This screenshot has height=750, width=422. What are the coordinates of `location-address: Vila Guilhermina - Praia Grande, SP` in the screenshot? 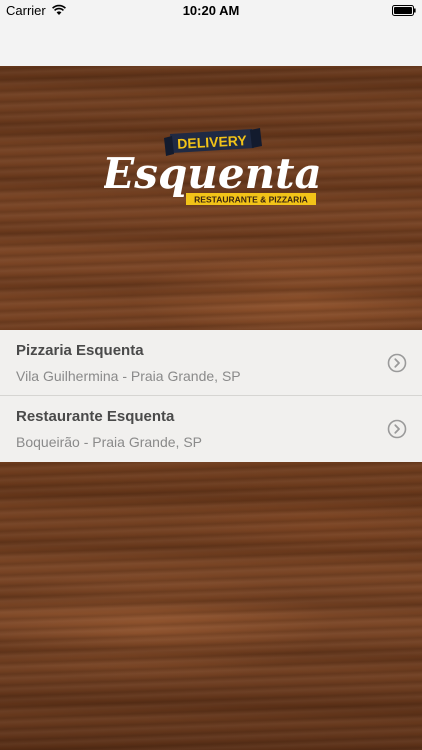 It's located at (128, 376).